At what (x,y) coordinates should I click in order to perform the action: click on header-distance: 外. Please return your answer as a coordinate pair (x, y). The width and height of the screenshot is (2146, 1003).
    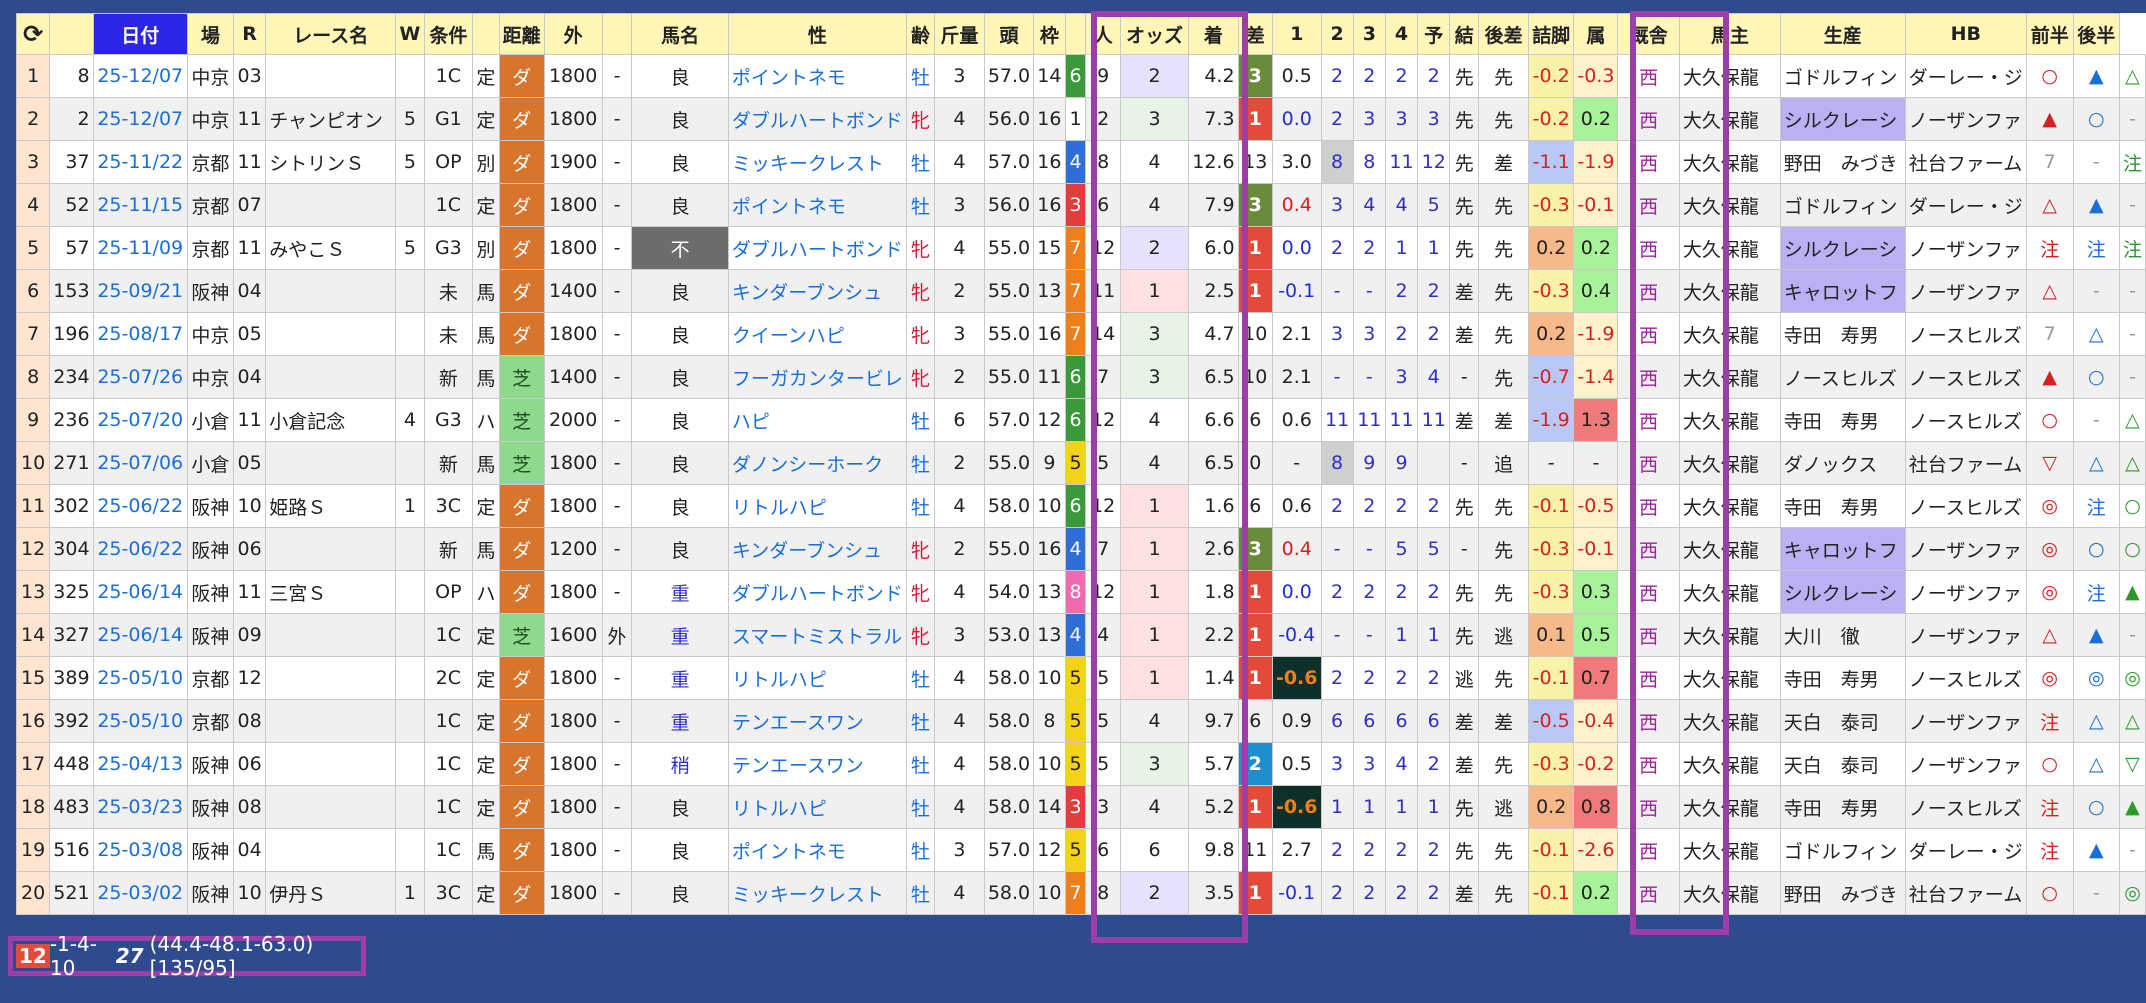
    Looking at the image, I should click on (573, 34).